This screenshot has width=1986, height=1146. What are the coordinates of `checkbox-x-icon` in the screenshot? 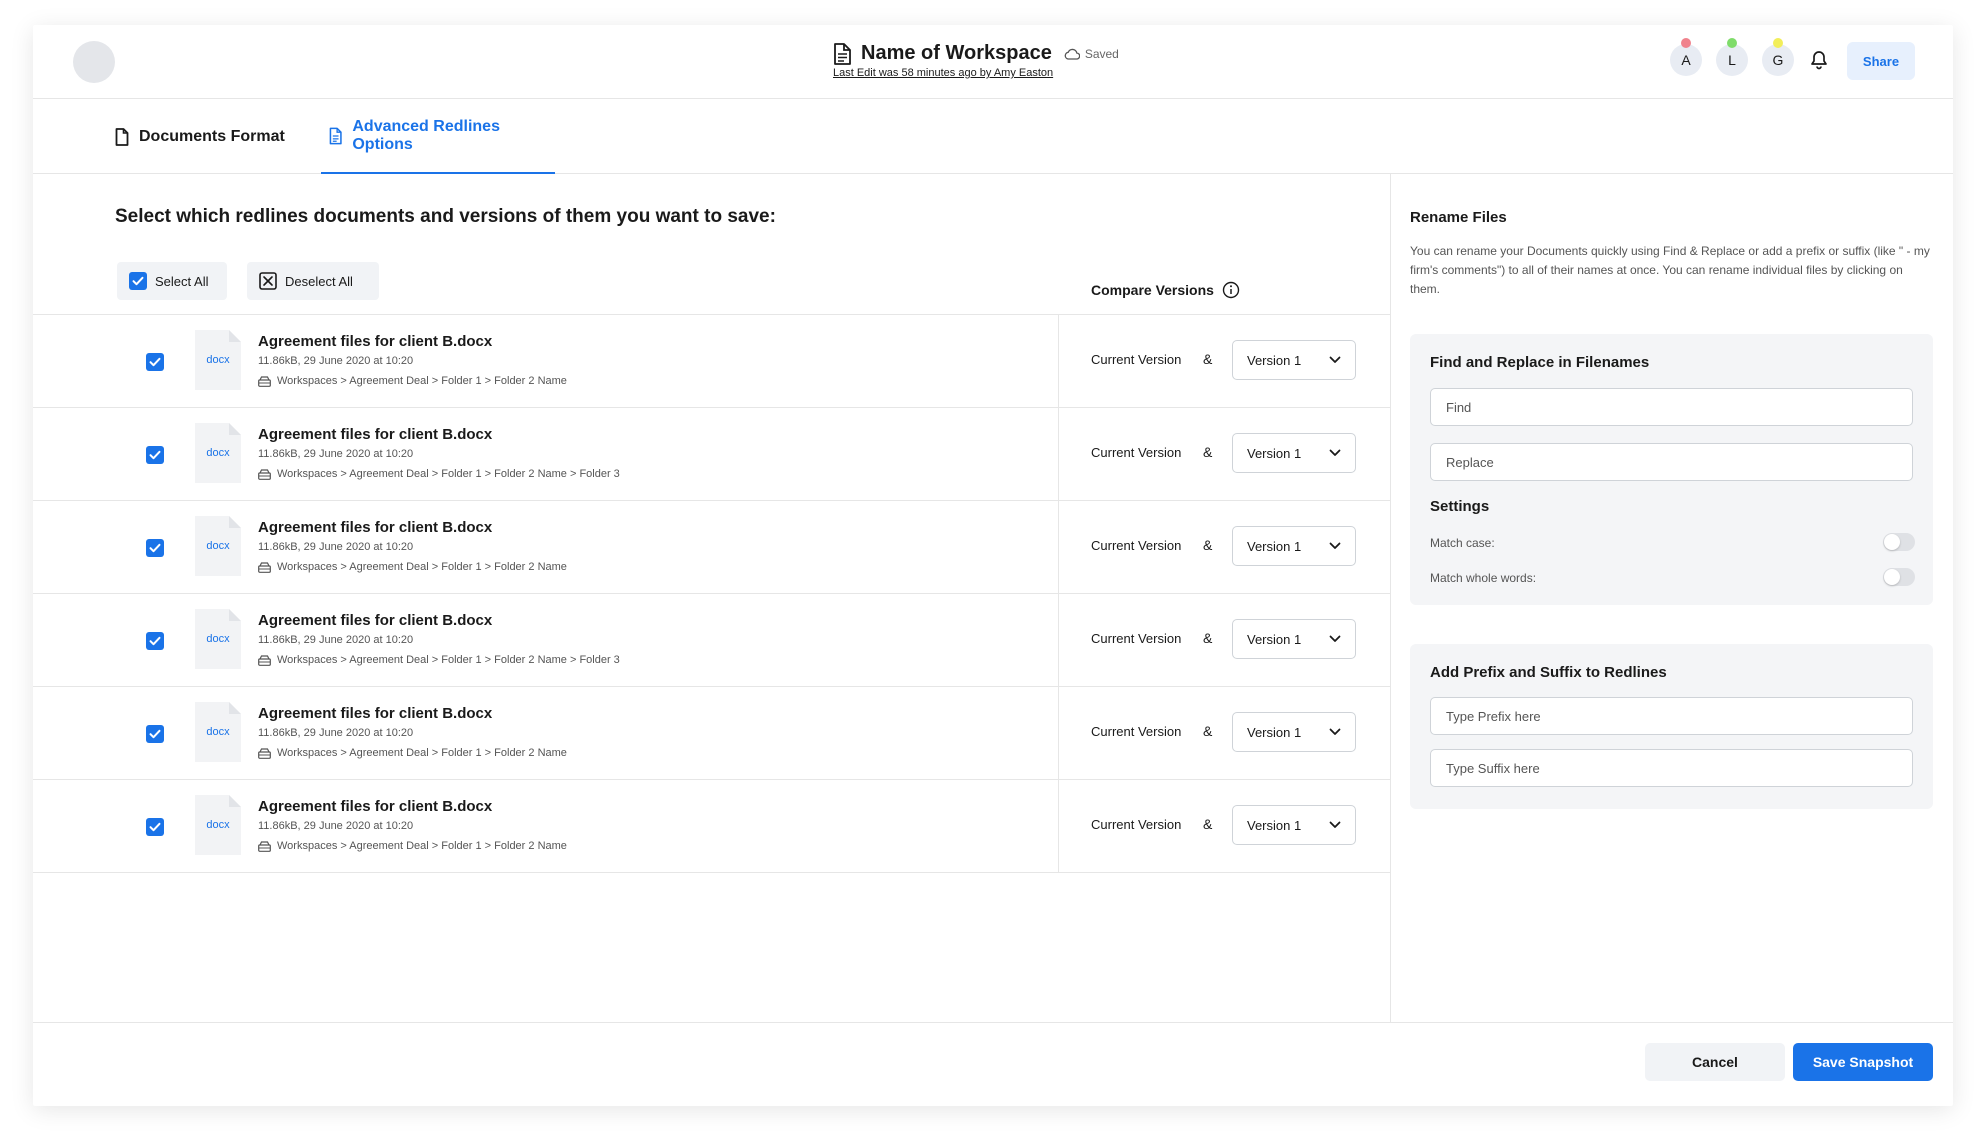 It's located at (268, 281).